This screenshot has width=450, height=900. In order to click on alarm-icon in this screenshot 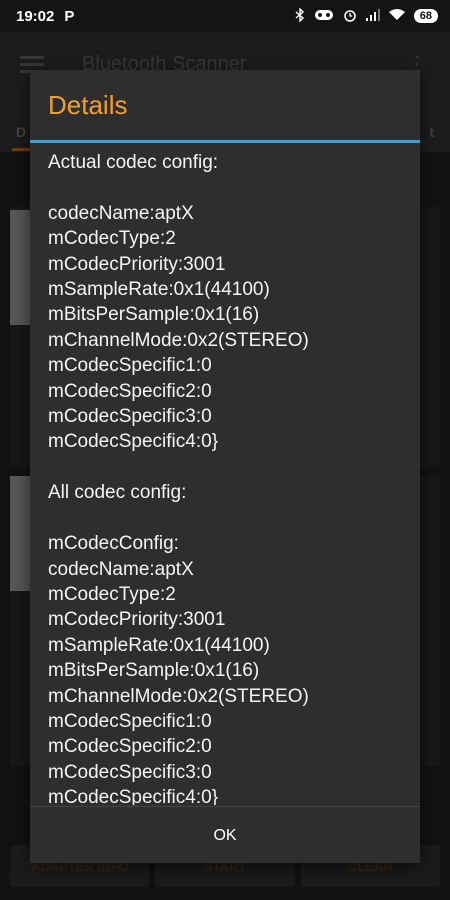, I will do `click(350, 16)`.